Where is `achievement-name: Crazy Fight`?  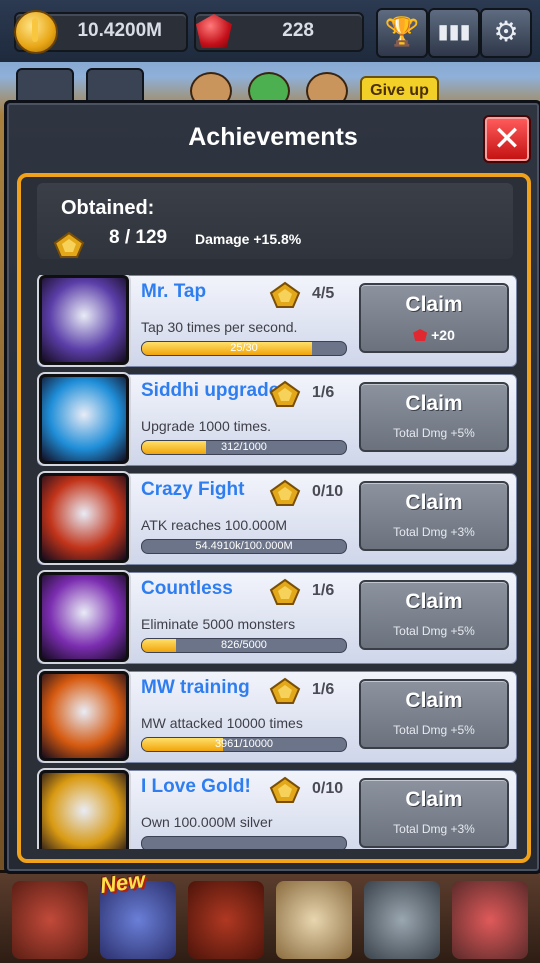
achievement-name: Crazy Fight is located at coordinates (192, 490).